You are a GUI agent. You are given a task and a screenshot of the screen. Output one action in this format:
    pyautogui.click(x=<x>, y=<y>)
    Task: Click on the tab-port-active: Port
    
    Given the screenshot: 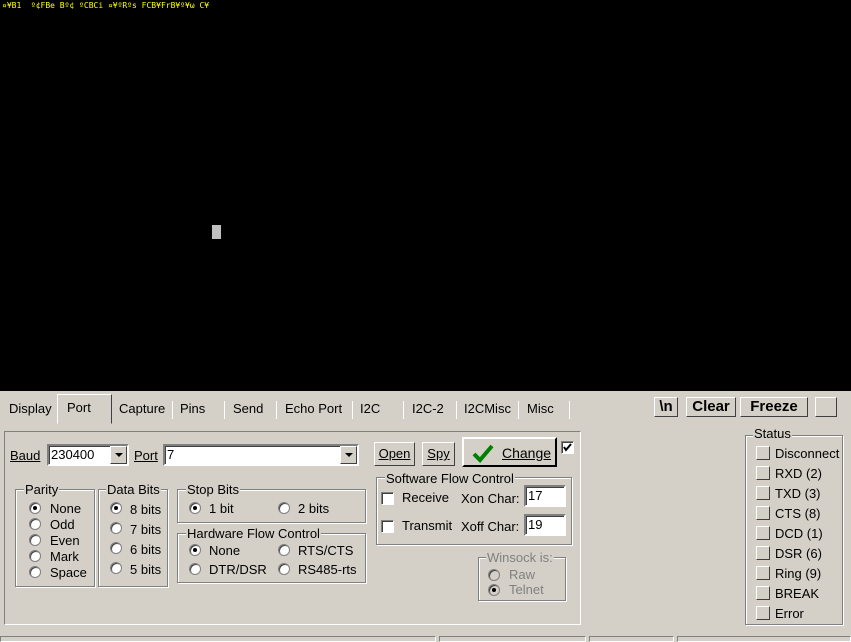 What is the action you would take?
    pyautogui.click(x=84, y=409)
    